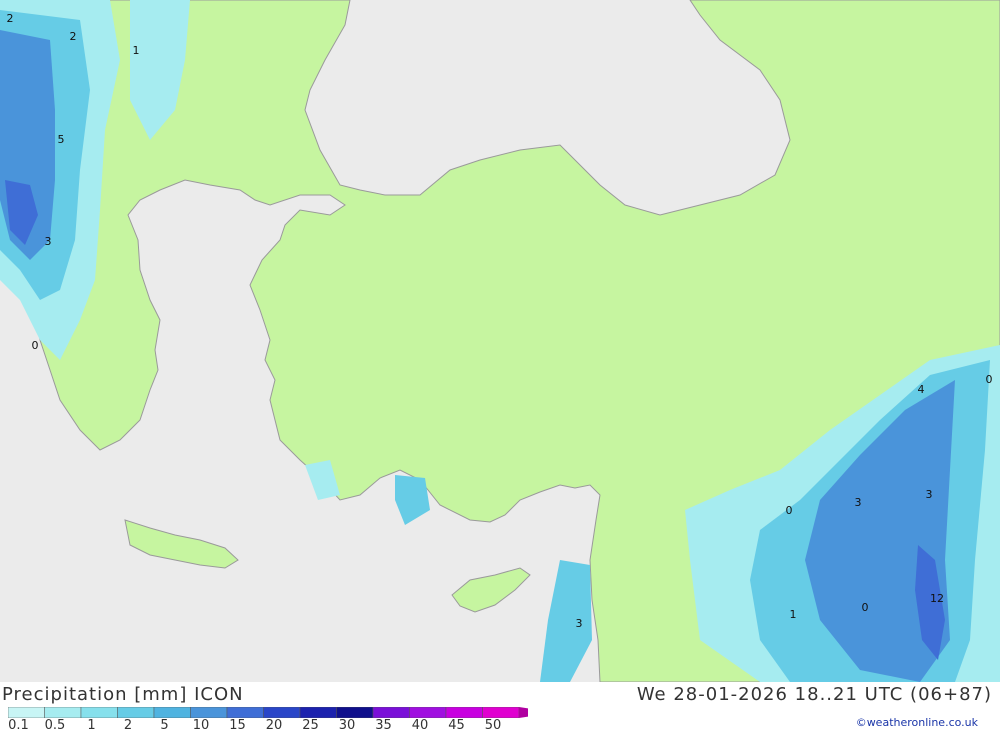  What do you see at coordinates (493, 725) in the screenshot?
I see `legend-tick: 50` at bounding box center [493, 725].